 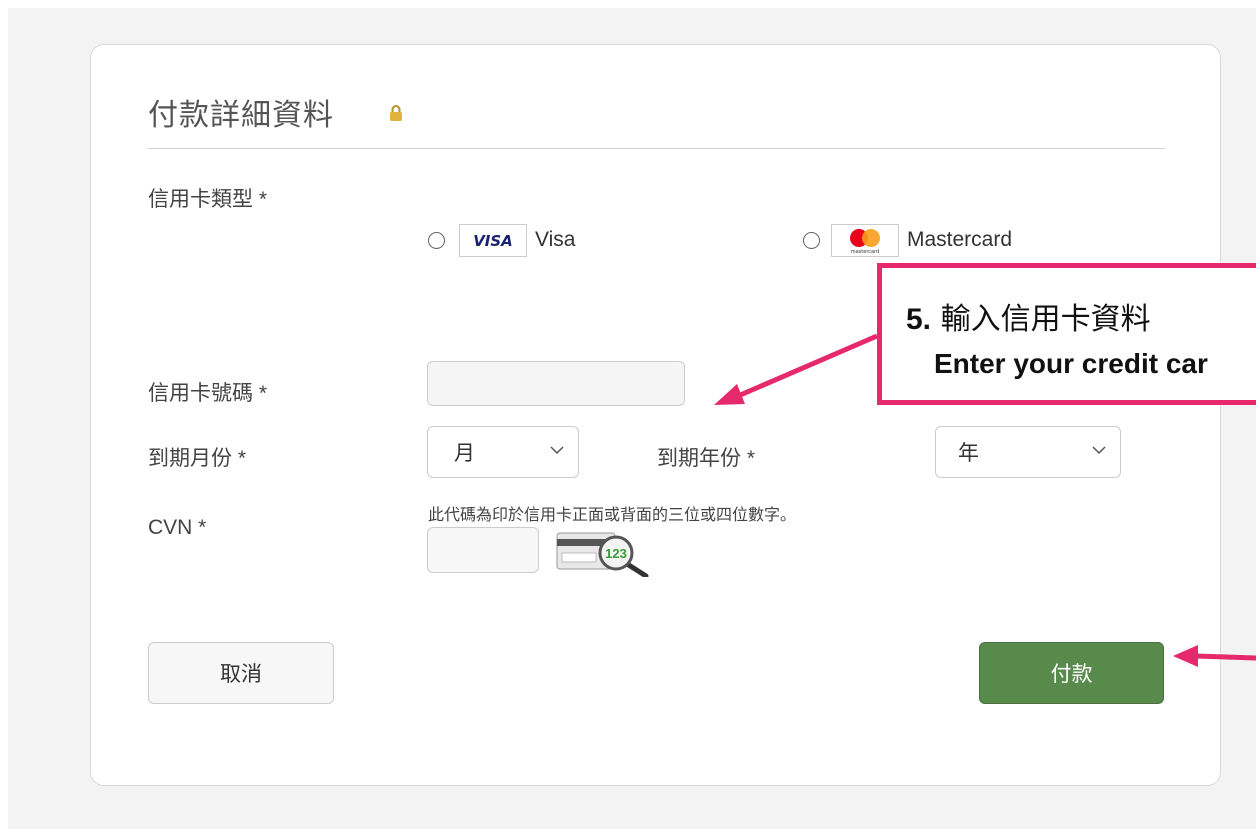 What do you see at coordinates (241, 115) in the screenshot?
I see `page-title: 付款詳細資料` at bounding box center [241, 115].